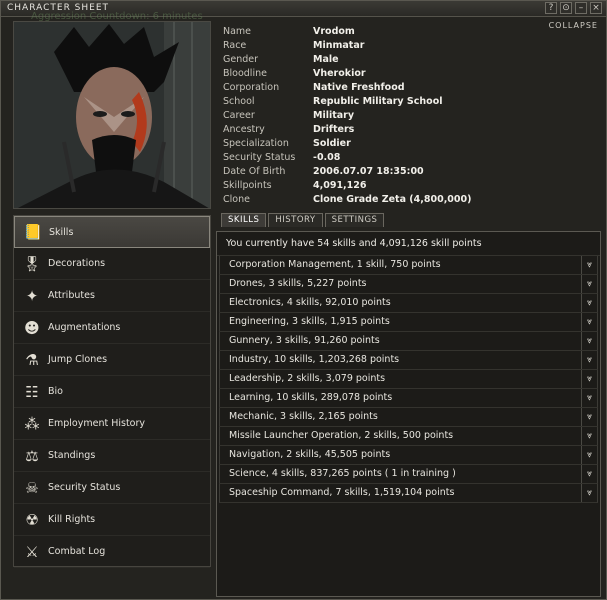  What do you see at coordinates (112, 232) in the screenshot?
I see `sidebar-item-skills: 📒 Skills` at bounding box center [112, 232].